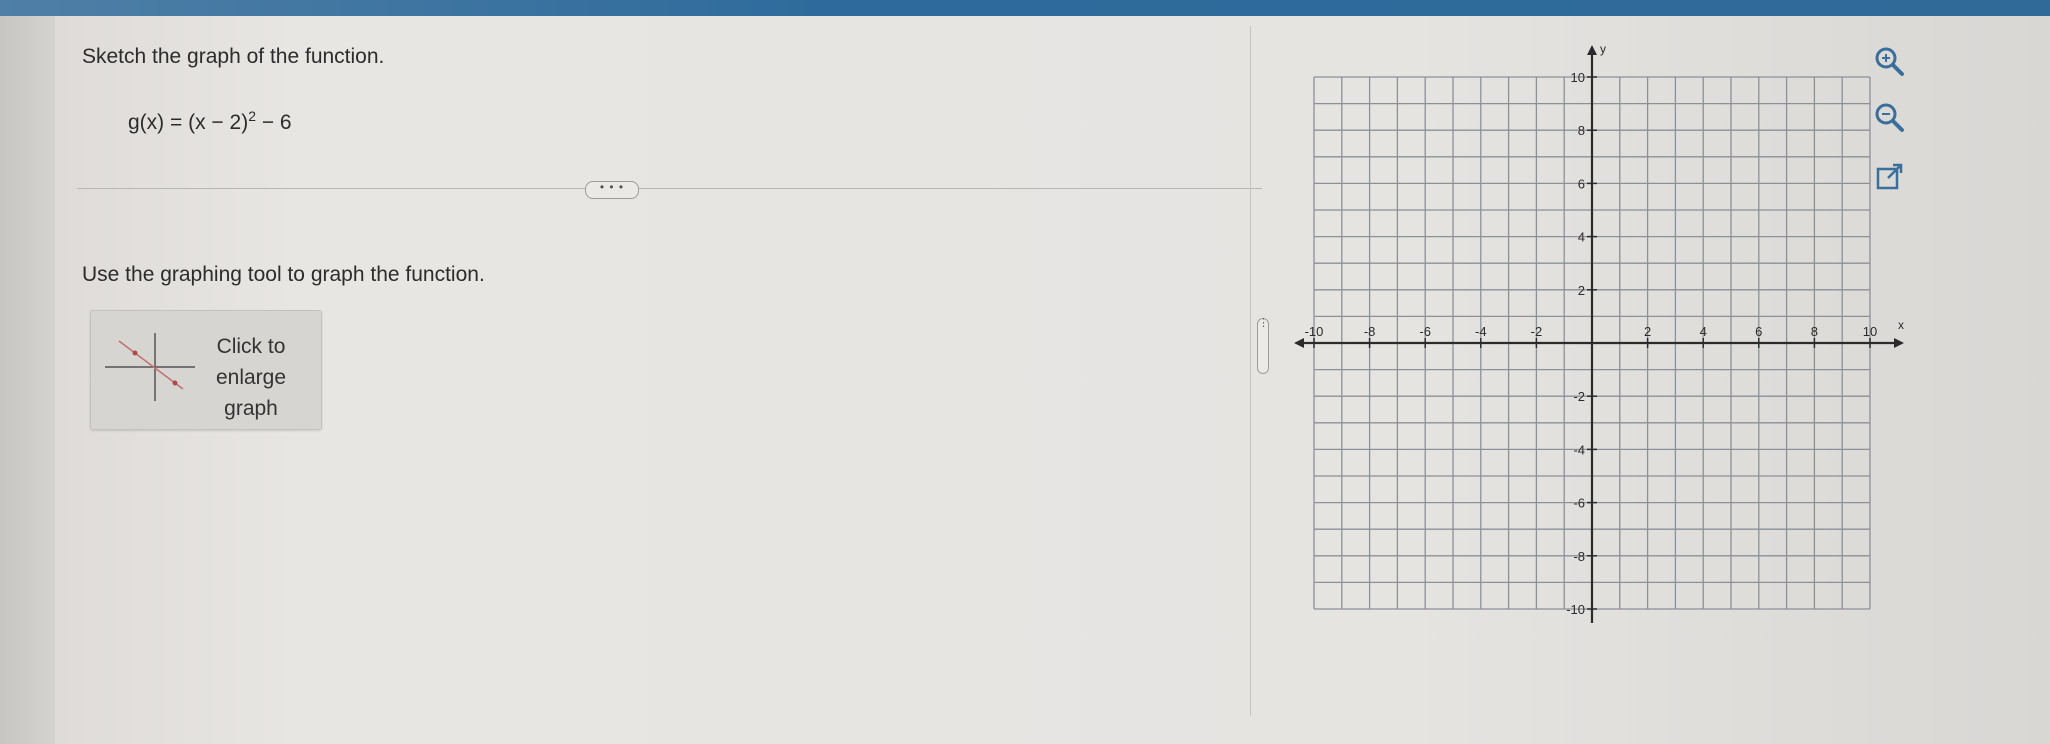  What do you see at coordinates (1579, 449) in the screenshot?
I see `y-tick-label: -4` at bounding box center [1579, 449].